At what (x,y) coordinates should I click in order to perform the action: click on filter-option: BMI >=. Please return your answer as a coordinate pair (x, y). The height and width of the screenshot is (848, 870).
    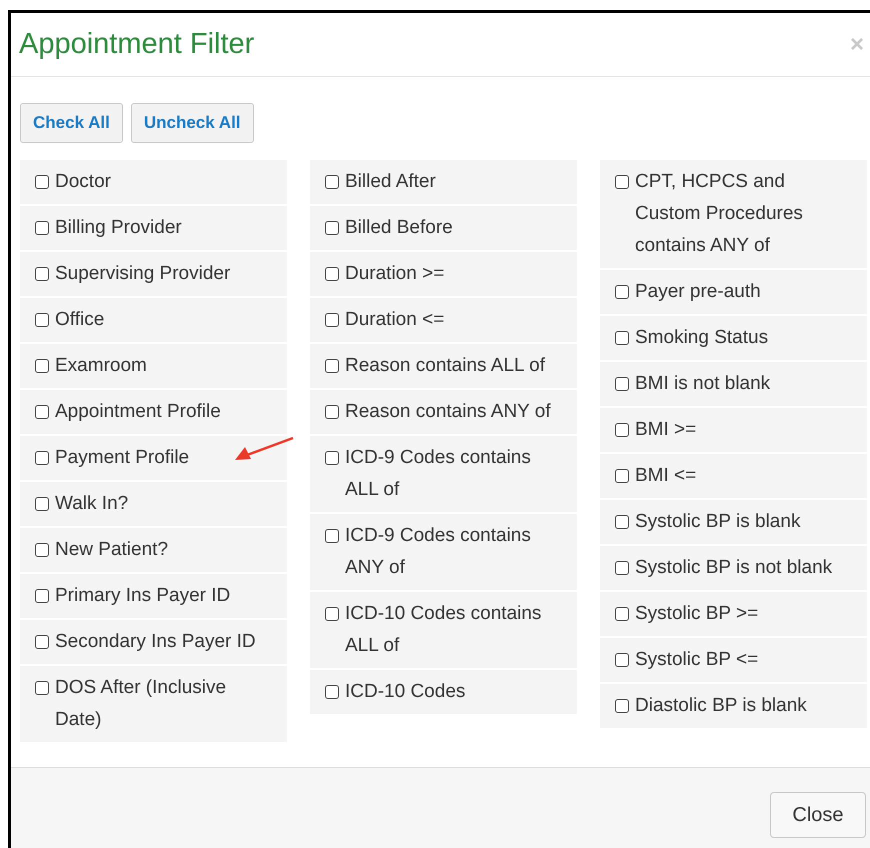
    Looking at the image, I should click on (733, 431).